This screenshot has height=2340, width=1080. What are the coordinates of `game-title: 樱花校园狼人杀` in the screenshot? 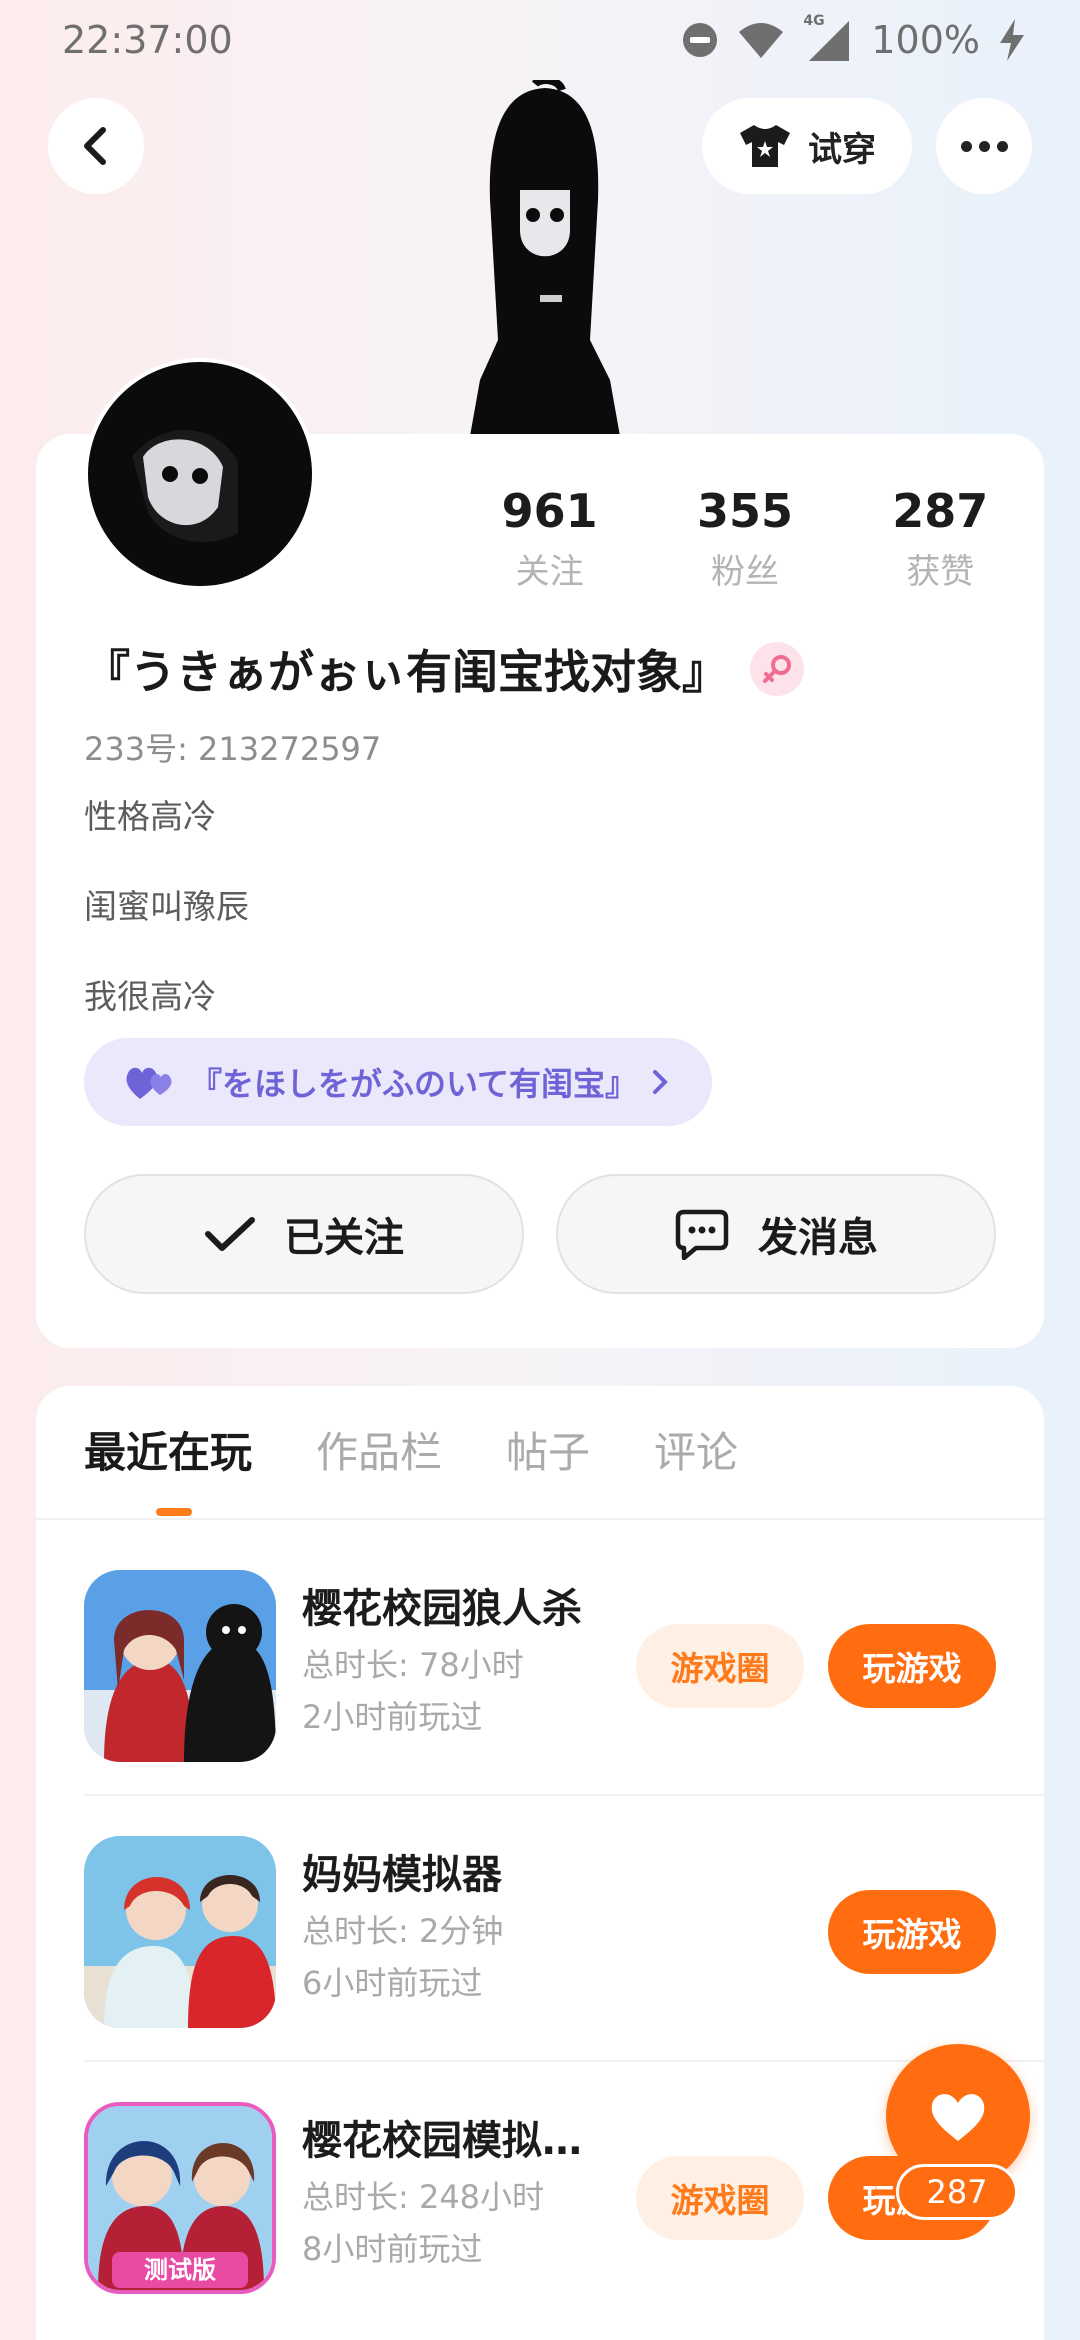 It's located at (442, 1609).